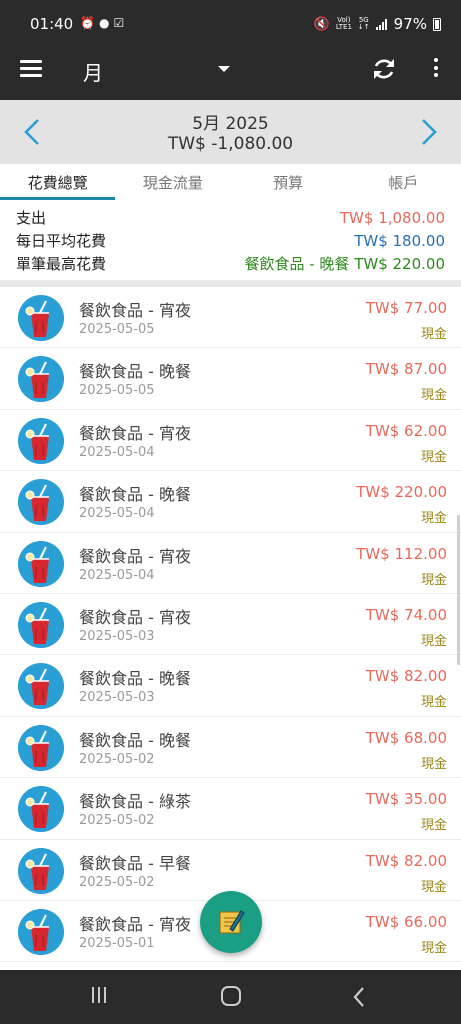 Image resolution: width=461 pixels, height=1024 pixels. I want to click on list-item: 餐飲食品 - 宵夜 2025-05-04 TW$ 112.00 現金, so click(230, 563).